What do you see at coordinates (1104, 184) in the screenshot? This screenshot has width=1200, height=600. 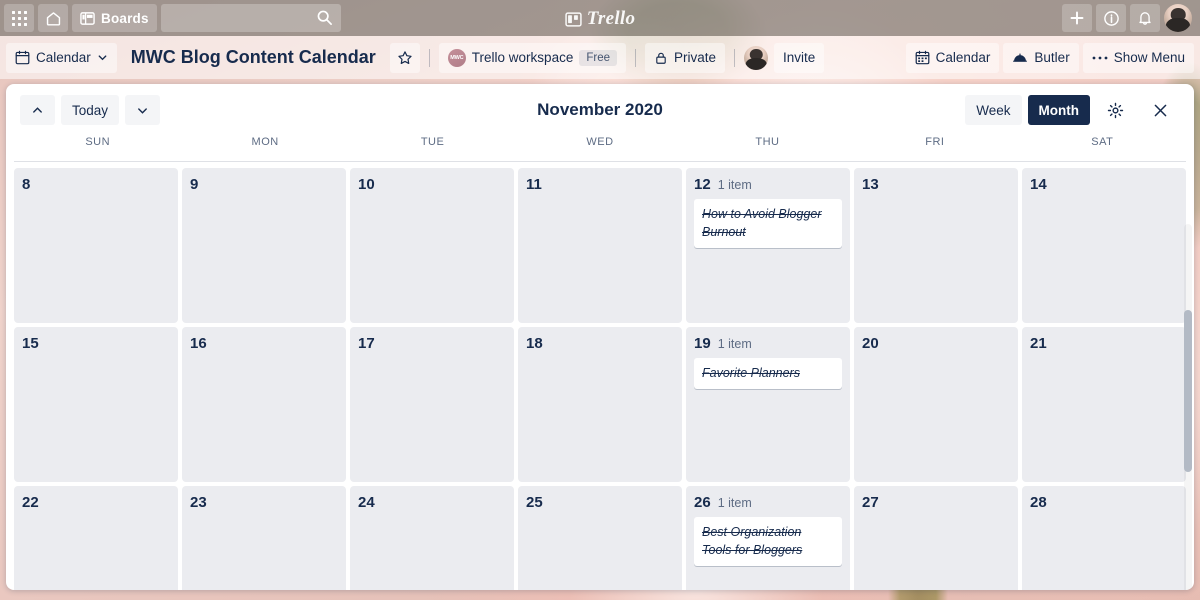 I see `day-cell-header: 14` at bounding box center [1104, 184].